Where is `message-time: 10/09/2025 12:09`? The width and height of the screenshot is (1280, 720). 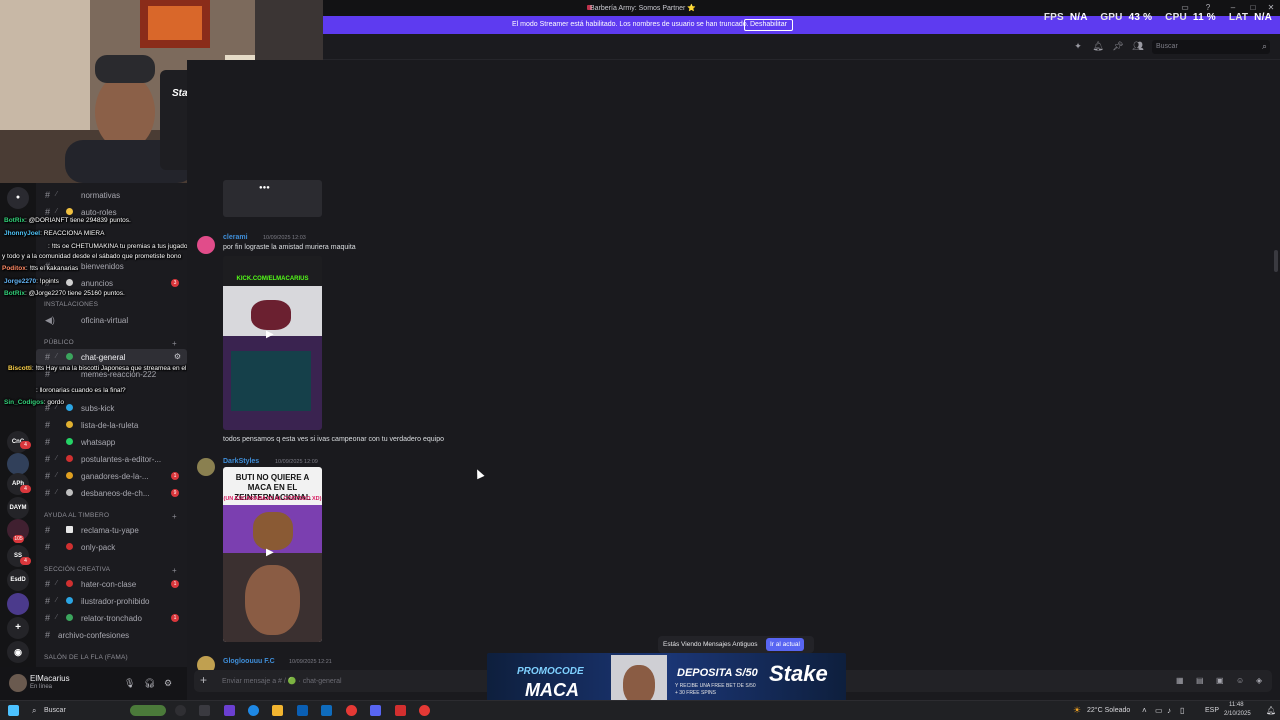 message-time: 10/09/2025 12:09 is located at coordinates (296, 462).